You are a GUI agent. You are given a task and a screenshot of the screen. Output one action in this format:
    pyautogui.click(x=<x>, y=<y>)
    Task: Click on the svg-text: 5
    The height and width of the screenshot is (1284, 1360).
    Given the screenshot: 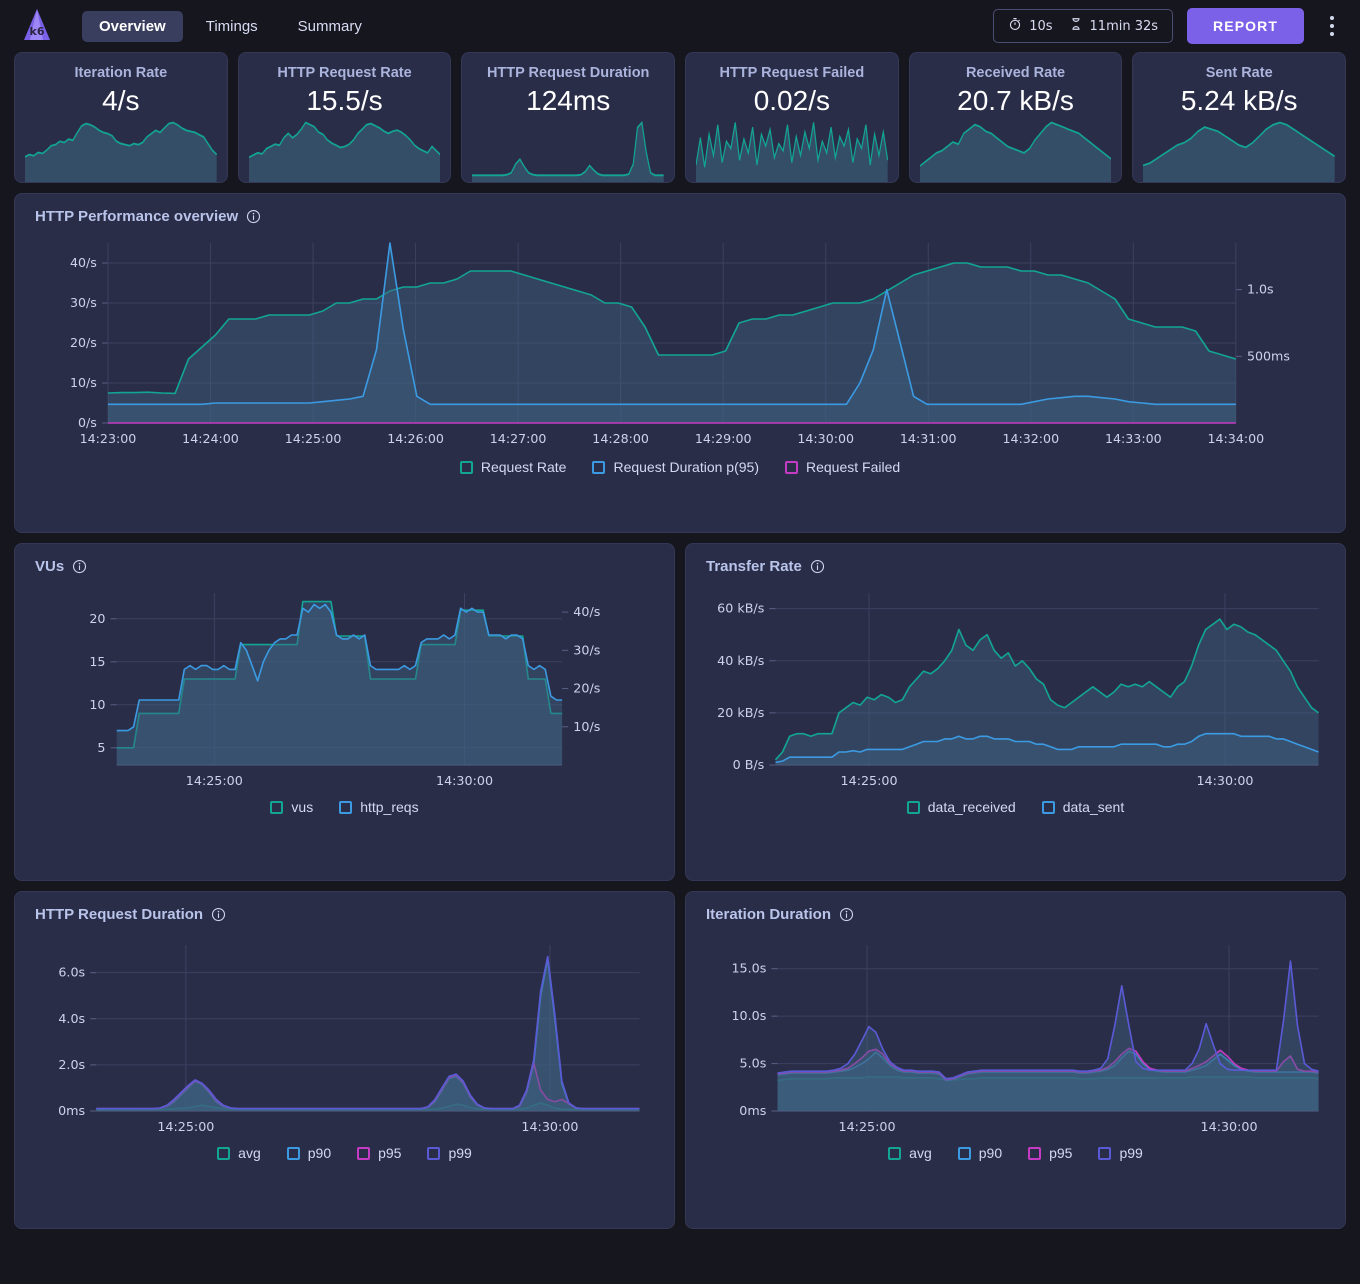 What is the action you would take?
    pyautogui.click(x=101, y=747)
    